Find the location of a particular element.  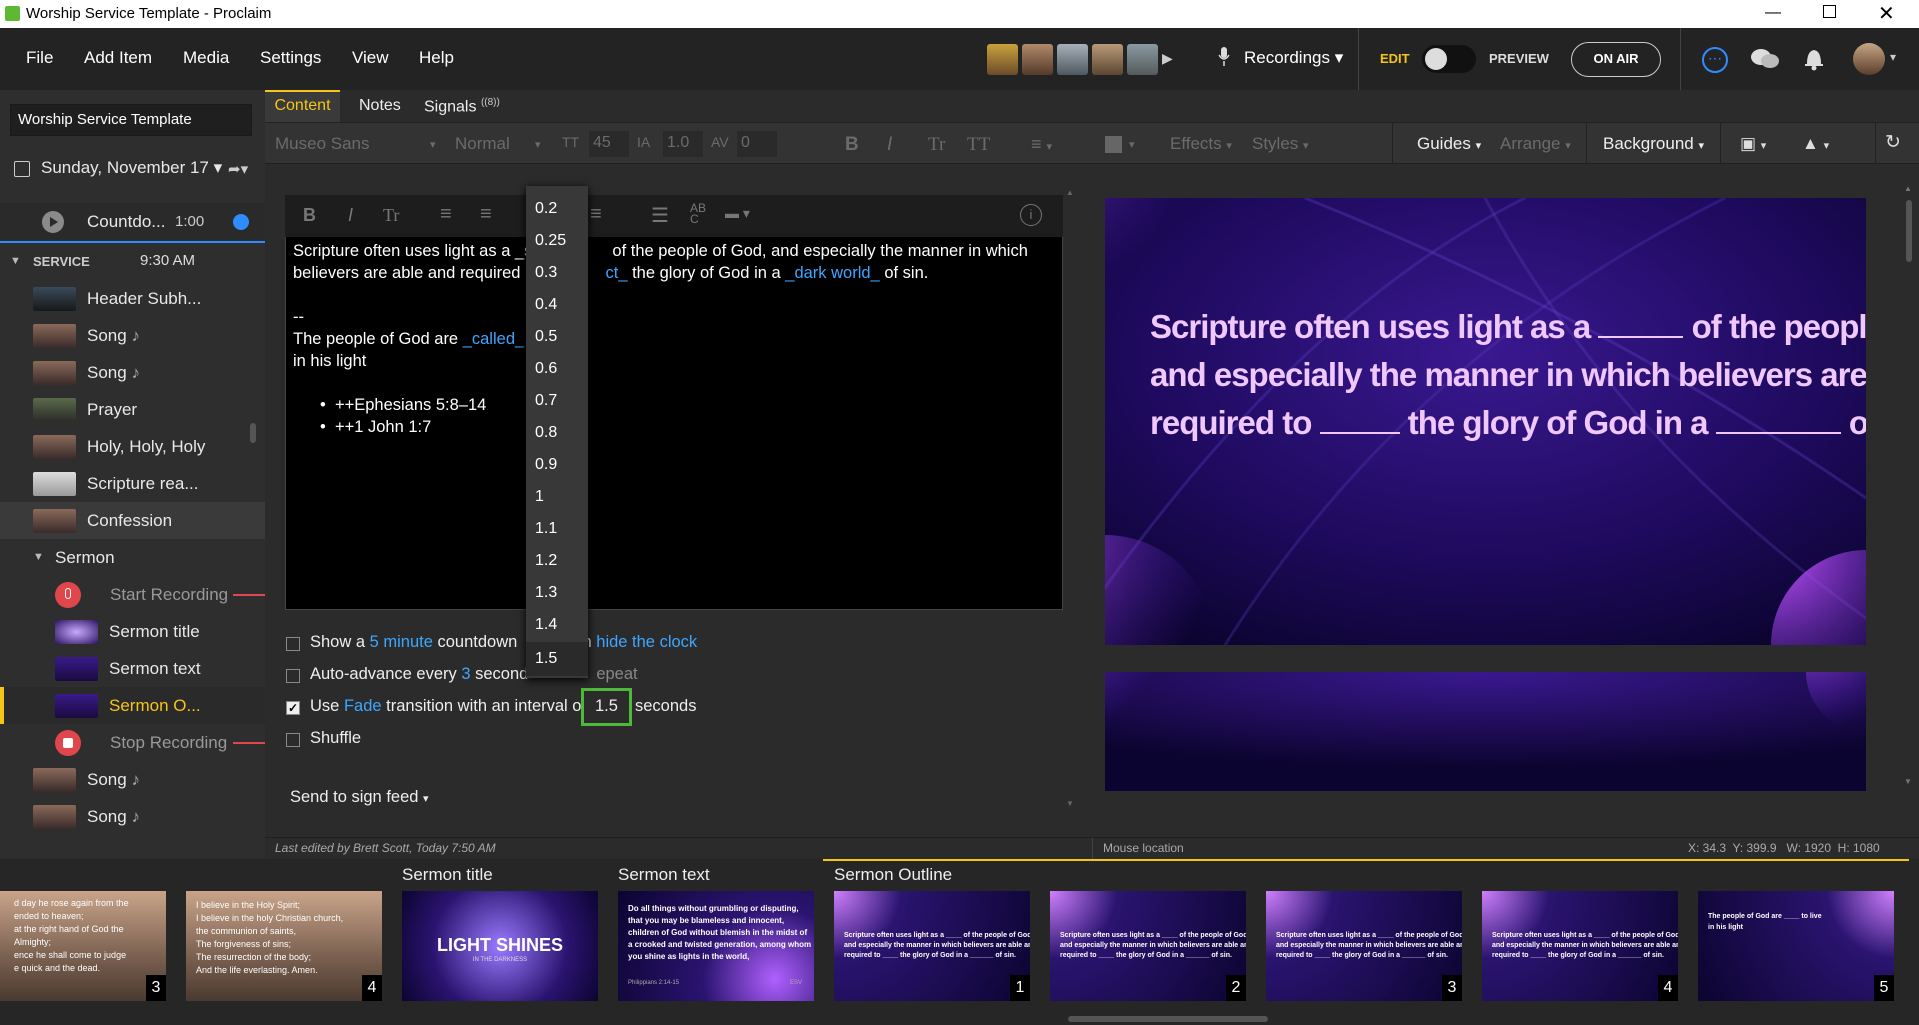

recordings-menu: Recordings ▾ is located at coordinates (1293, 58).